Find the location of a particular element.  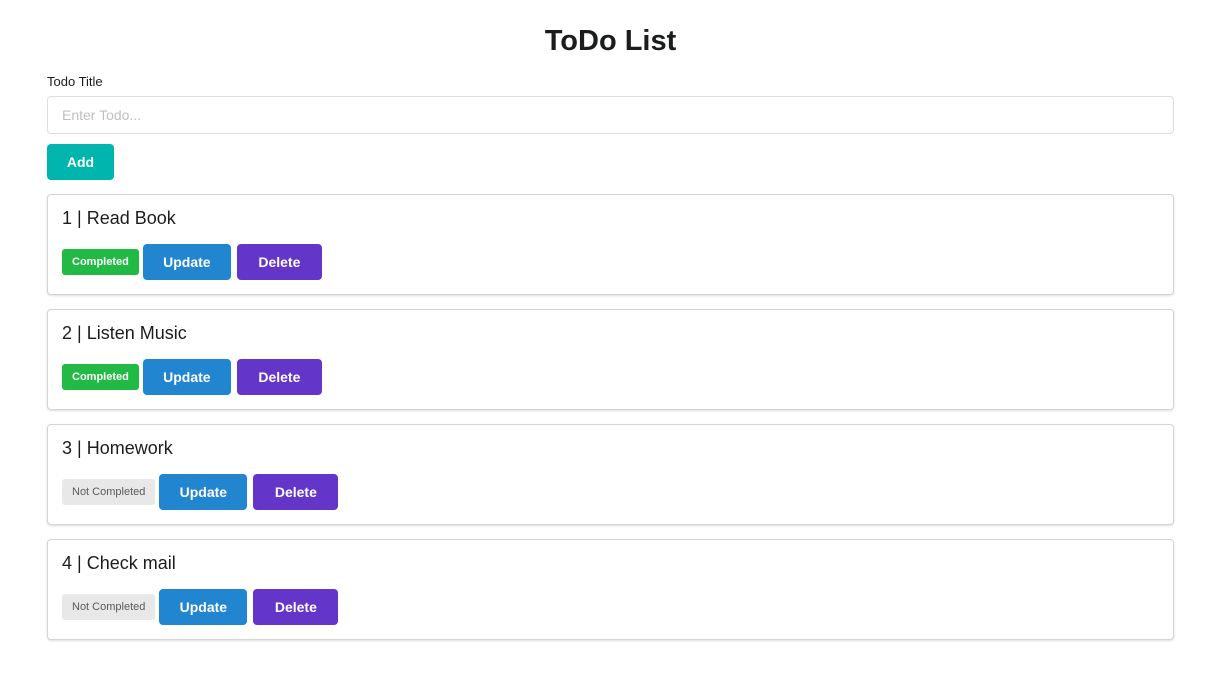

todo-card: 1 | Read Book Completed Update Delete is located at coordinates (610, 244).